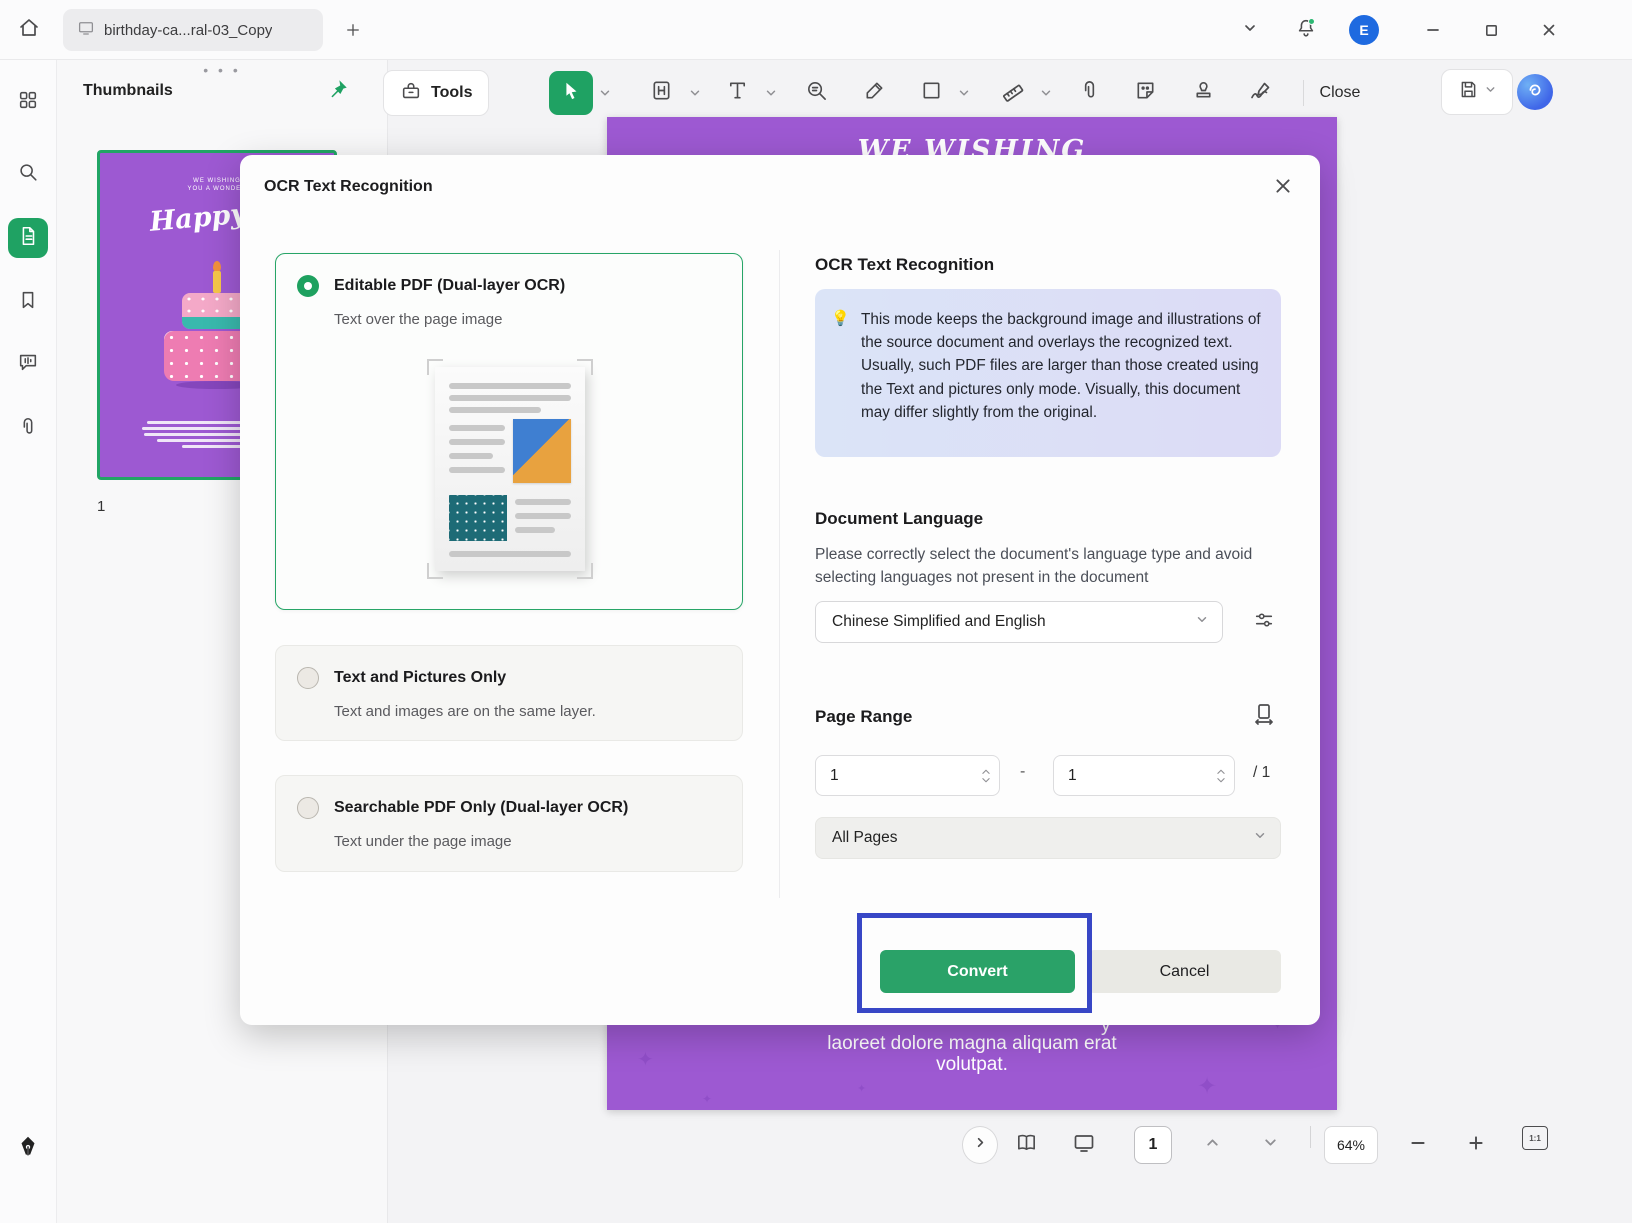 Image resolution: width=1632 pixels, height=1223 pixels. What do you see at coordinates (864, 716) in the screenshot?
I see `page-range-heading: Page Range` at bounding box center [864, 716].